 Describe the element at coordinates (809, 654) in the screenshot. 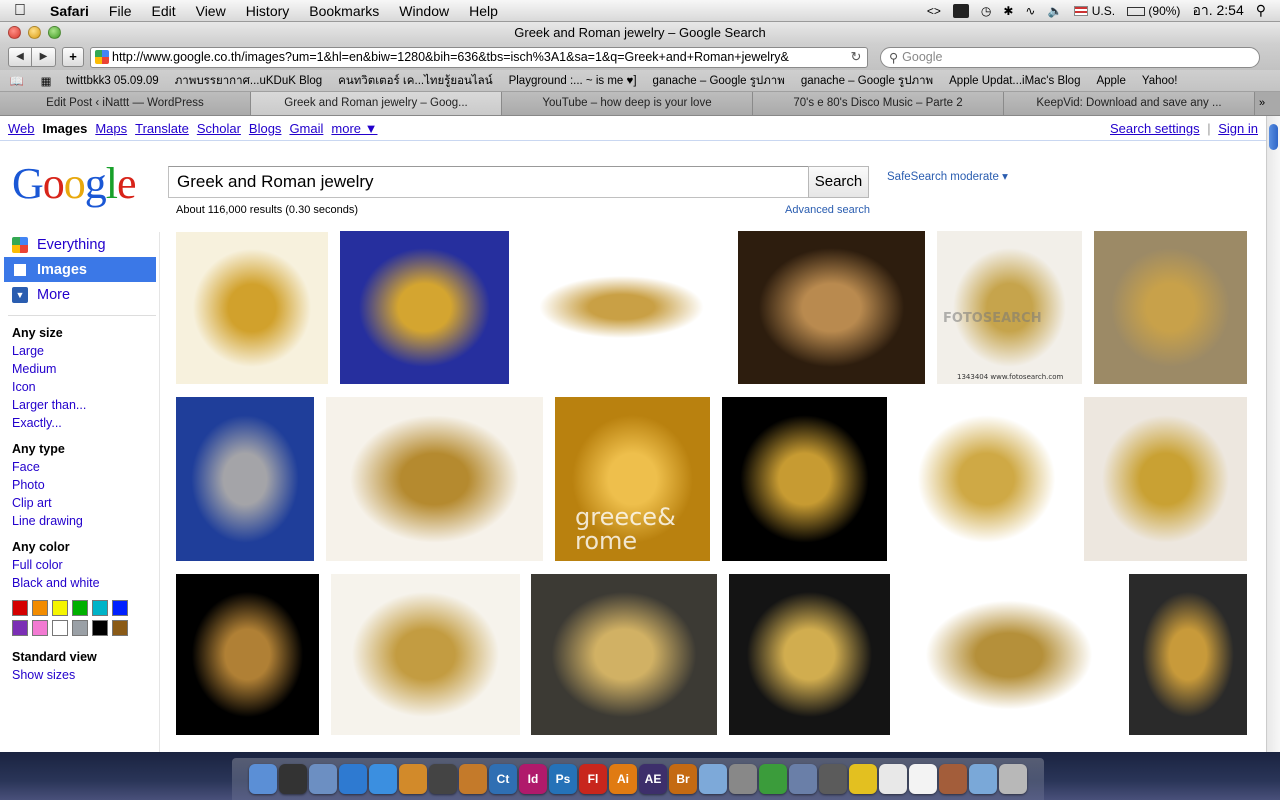

I see `coin-brooch-image` at that location.